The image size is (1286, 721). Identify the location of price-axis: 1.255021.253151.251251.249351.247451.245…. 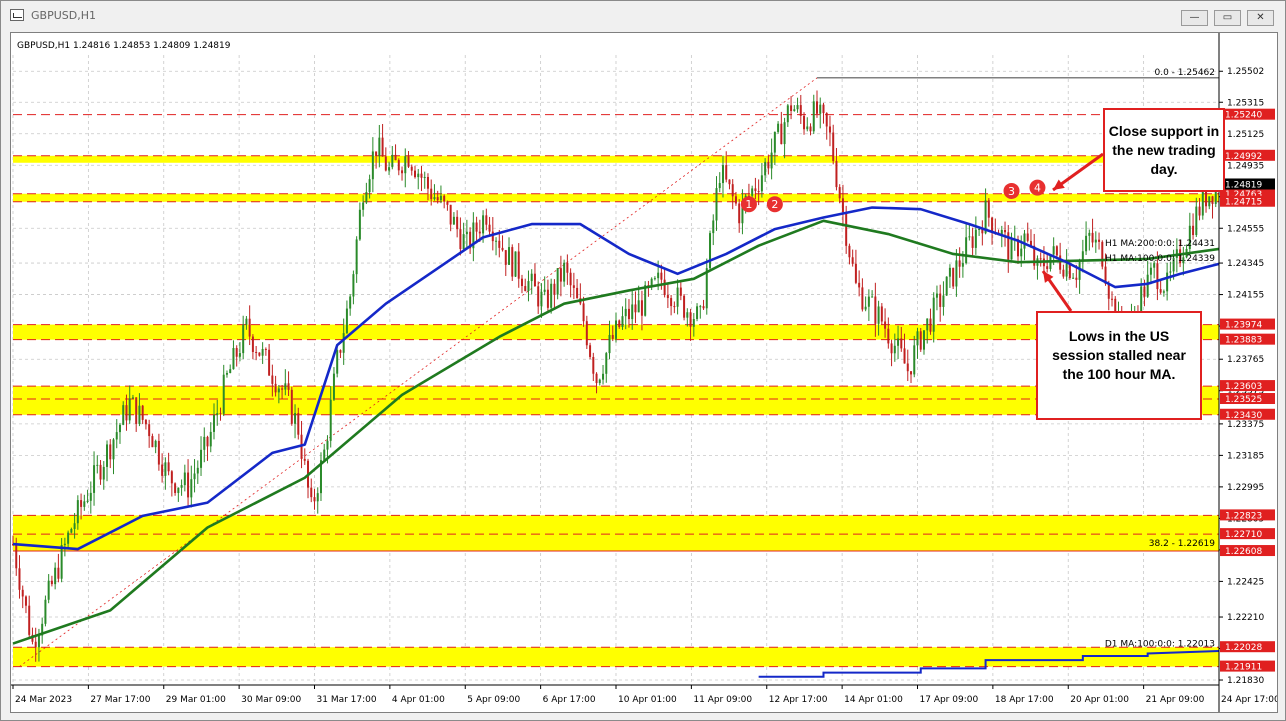
(1246, 372).